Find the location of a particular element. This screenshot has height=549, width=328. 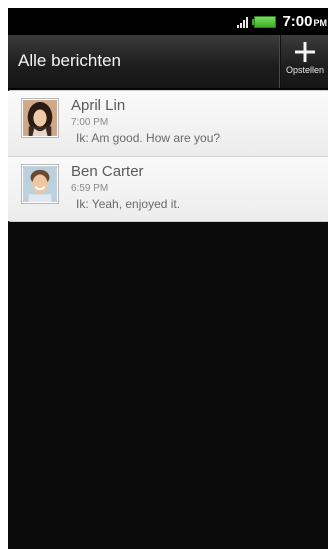

message-snippet: Ik: Yeah, enjoyed it. is located at coordinates (128, 204).